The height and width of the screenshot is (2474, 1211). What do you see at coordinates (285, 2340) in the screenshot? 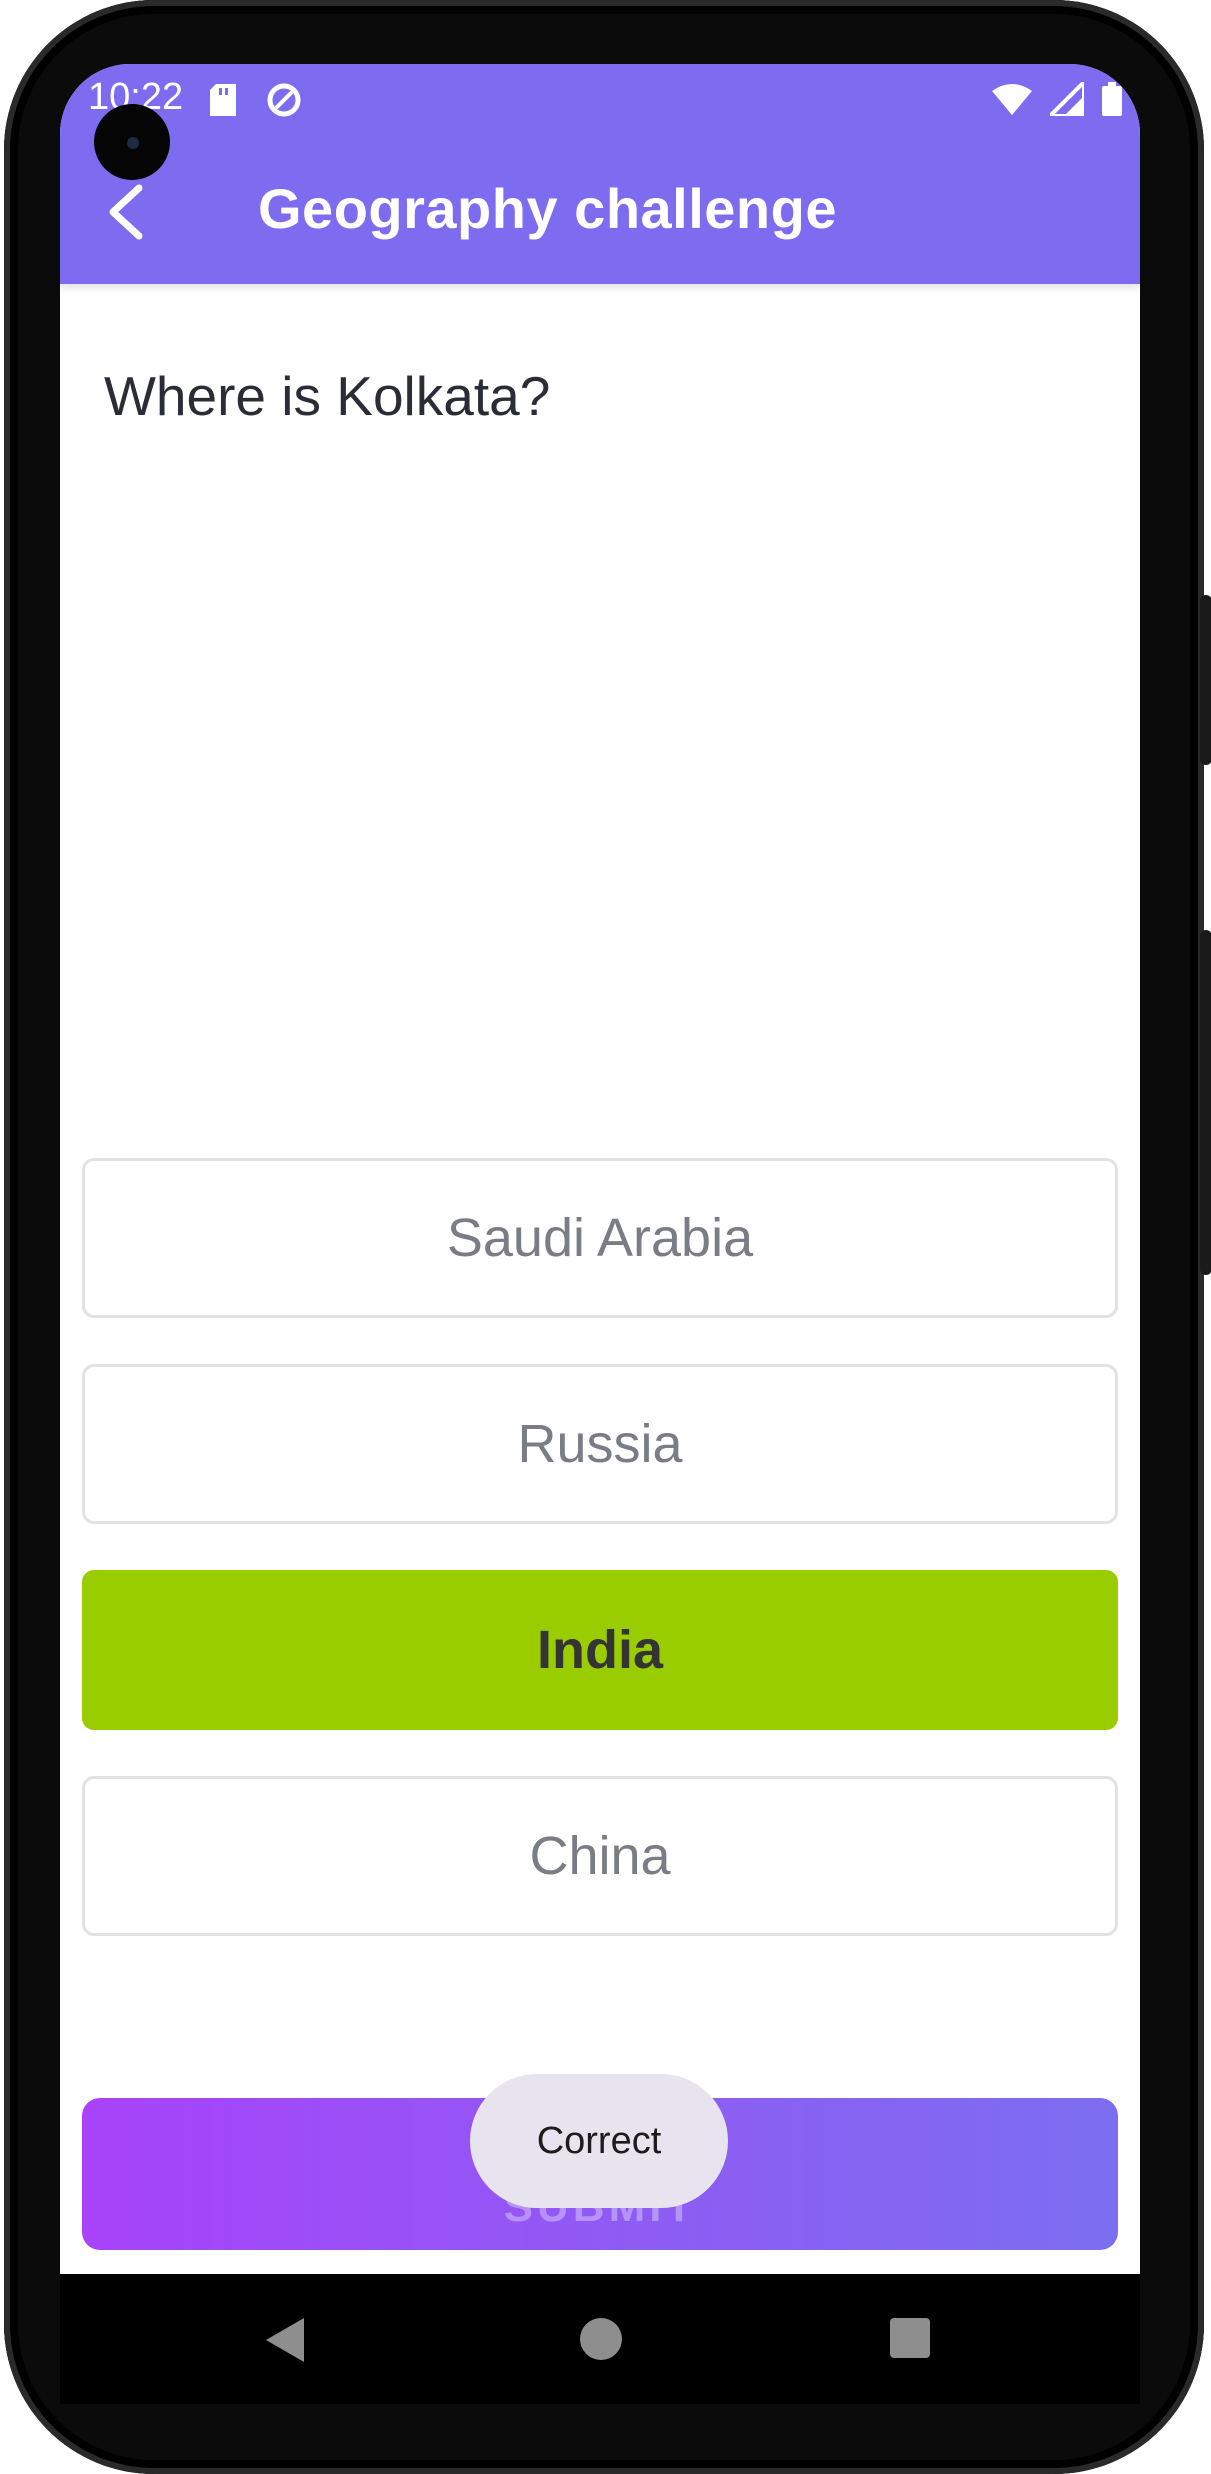
I see `nav-back-icon` at bounding box center [285, 2340].